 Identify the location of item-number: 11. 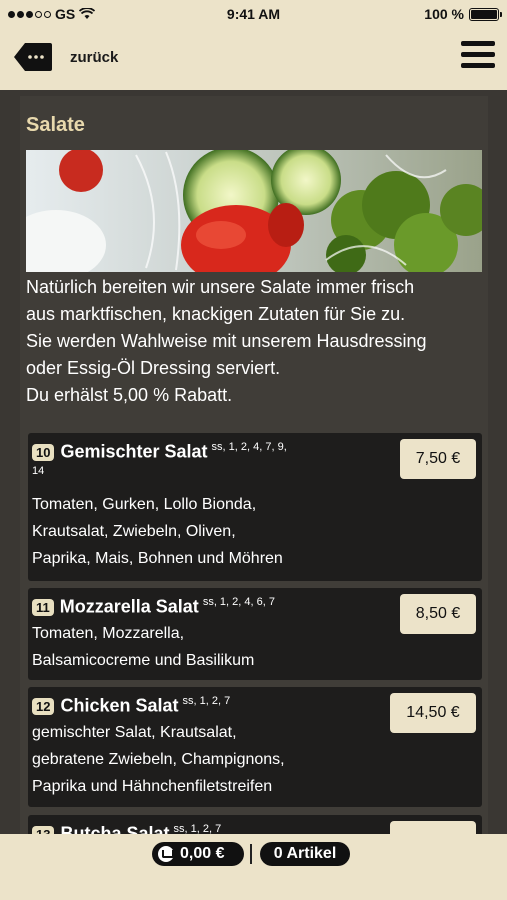
(43, 607).